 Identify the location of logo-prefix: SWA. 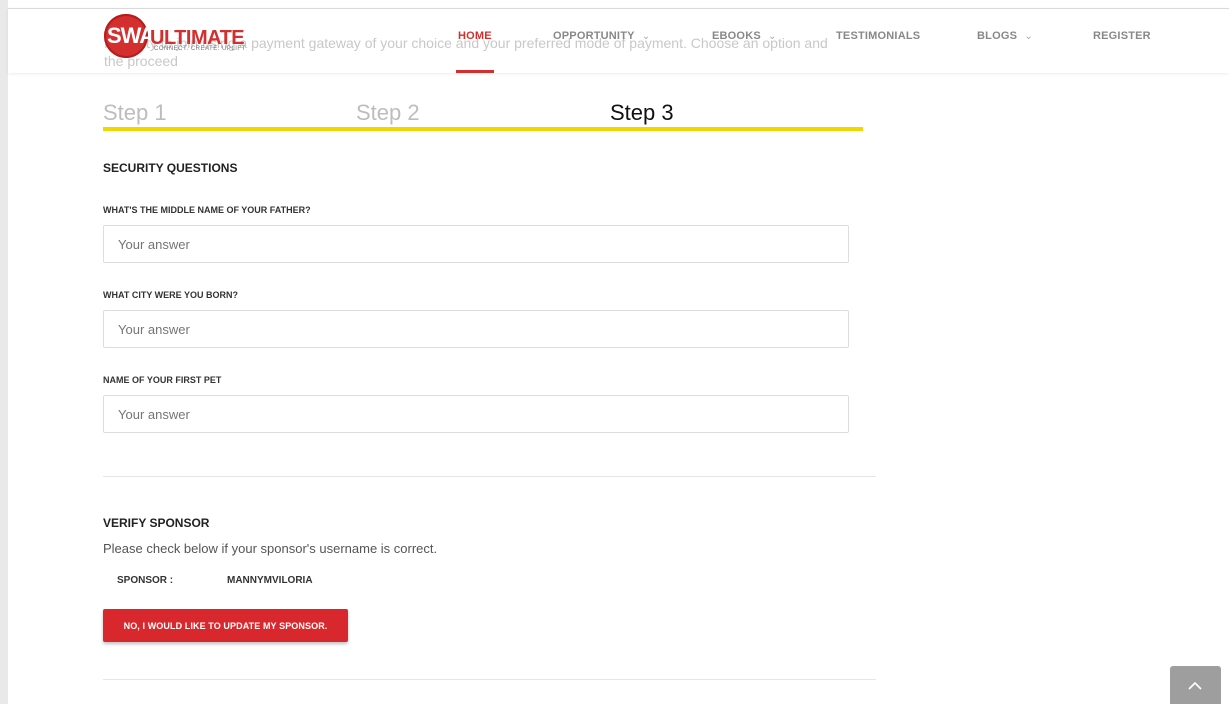
(131, 35).